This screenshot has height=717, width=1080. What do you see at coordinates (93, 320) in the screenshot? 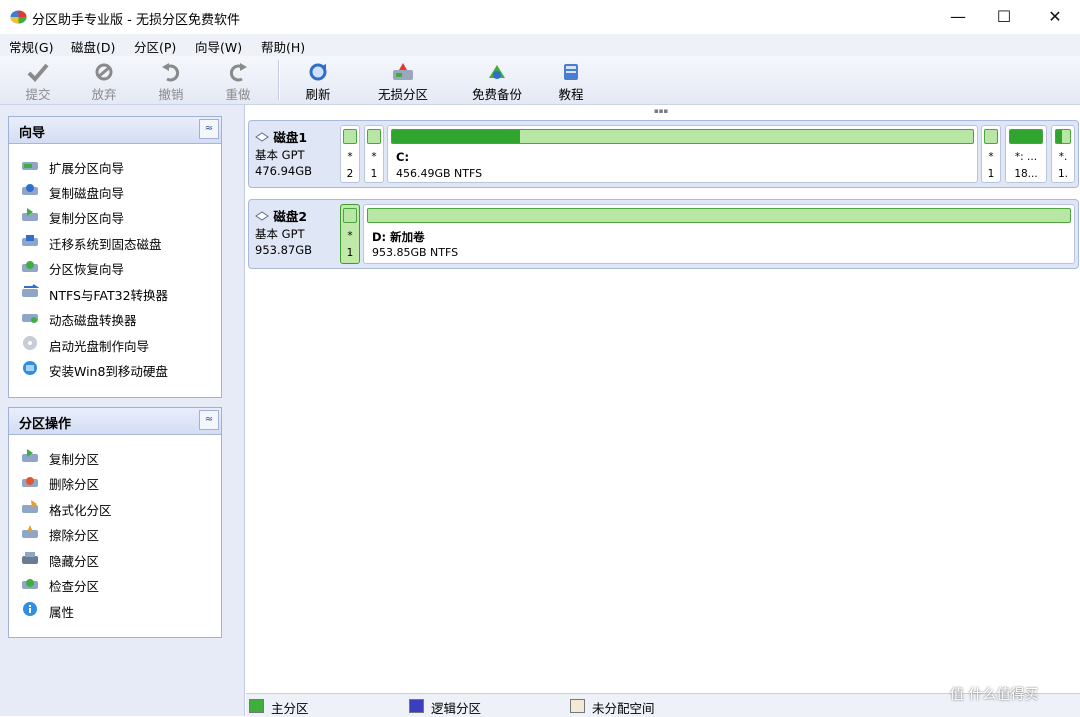
I see `wizard-item-label: 动态磁盘转换器` at bounding box center [93, 320].